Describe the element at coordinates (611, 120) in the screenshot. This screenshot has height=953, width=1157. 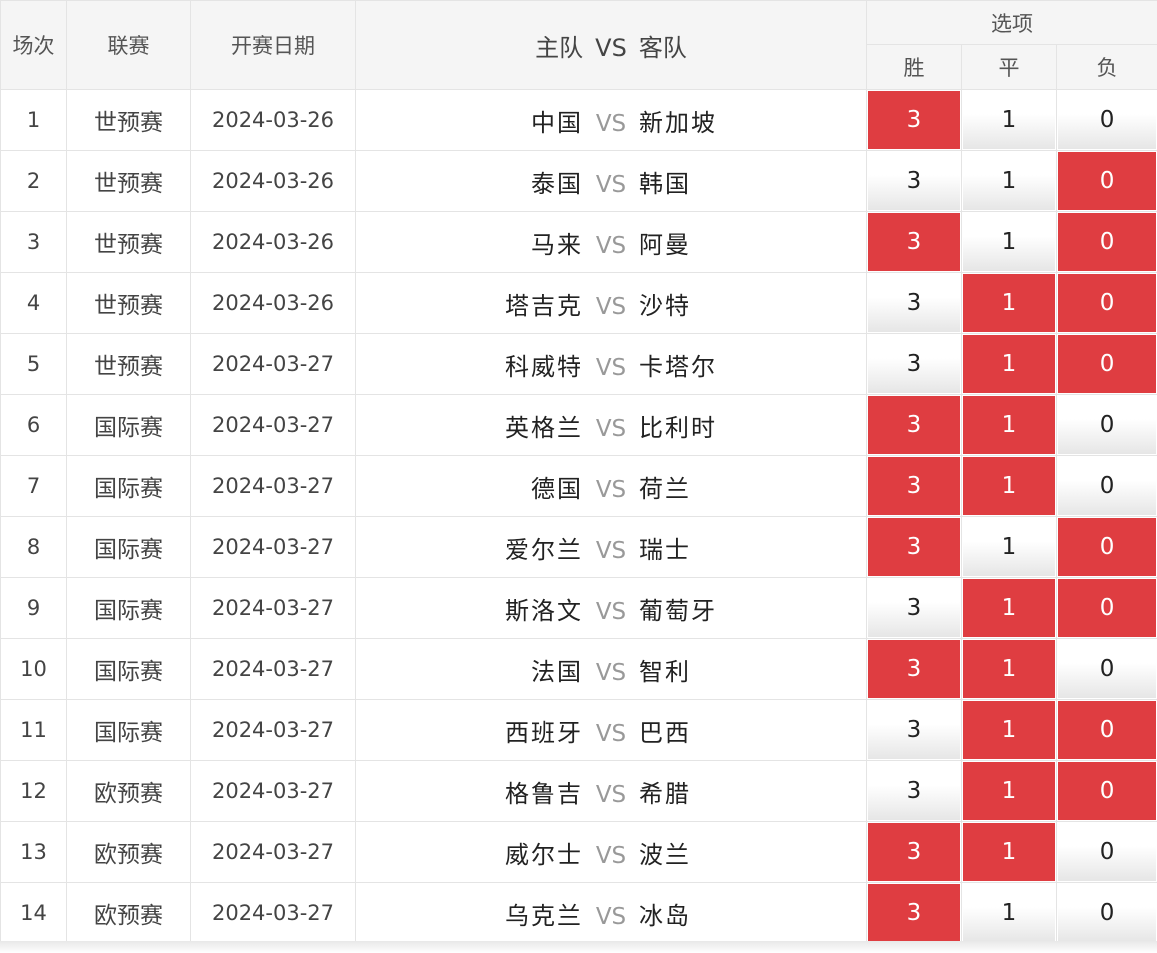
I see `match-teams: 中国 VS 新加坡` at that location.